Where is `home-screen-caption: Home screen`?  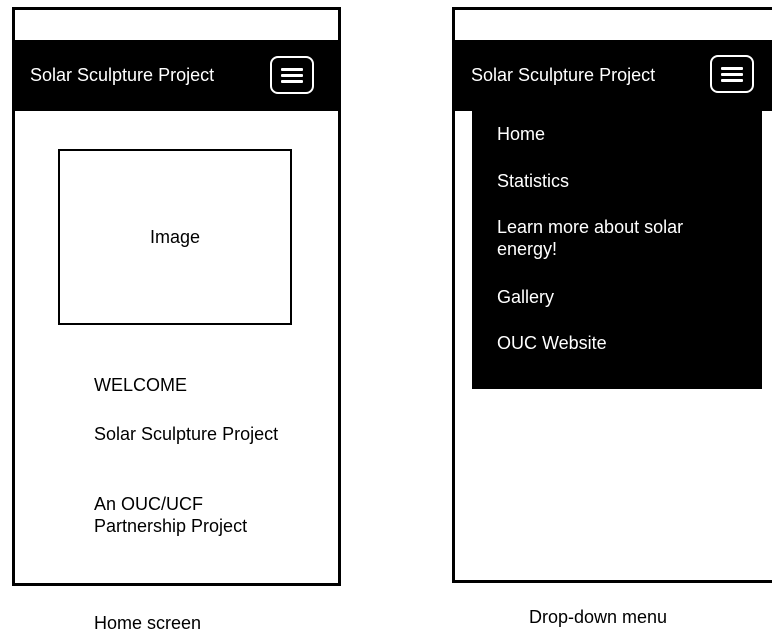
home-screen-caption: Home screen is located at coordinates (148, 623).